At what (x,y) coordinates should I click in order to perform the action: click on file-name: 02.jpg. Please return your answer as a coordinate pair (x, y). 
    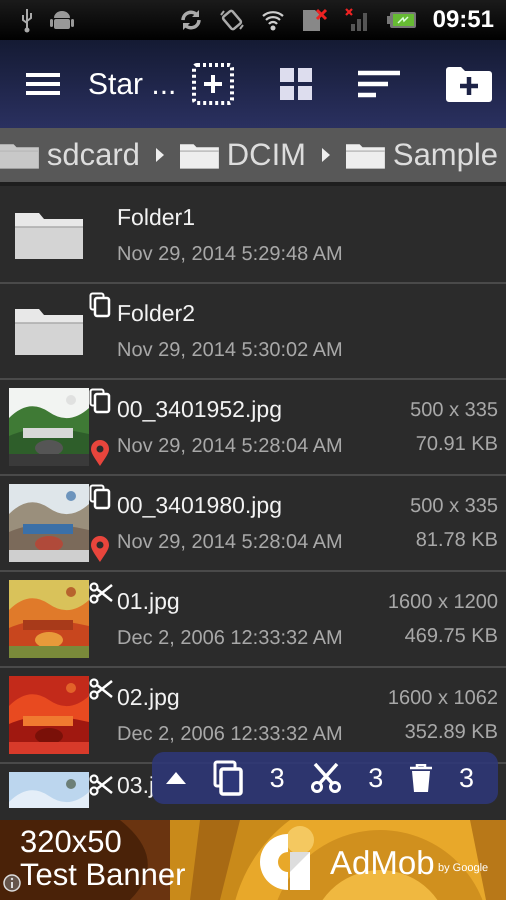
    Looking at the image, I should click on (149, 698).